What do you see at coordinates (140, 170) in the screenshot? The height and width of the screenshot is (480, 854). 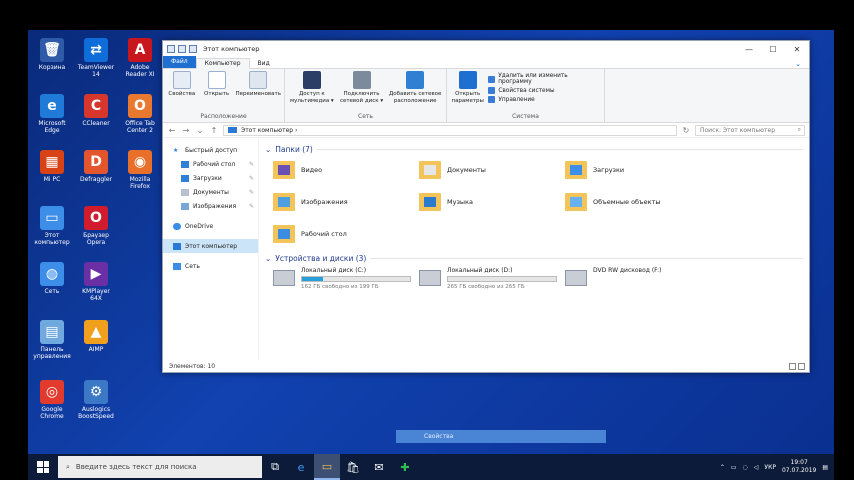 I see `desktop-icon: ◉ Mozilla Firefox` at bounding box center [140, 170].